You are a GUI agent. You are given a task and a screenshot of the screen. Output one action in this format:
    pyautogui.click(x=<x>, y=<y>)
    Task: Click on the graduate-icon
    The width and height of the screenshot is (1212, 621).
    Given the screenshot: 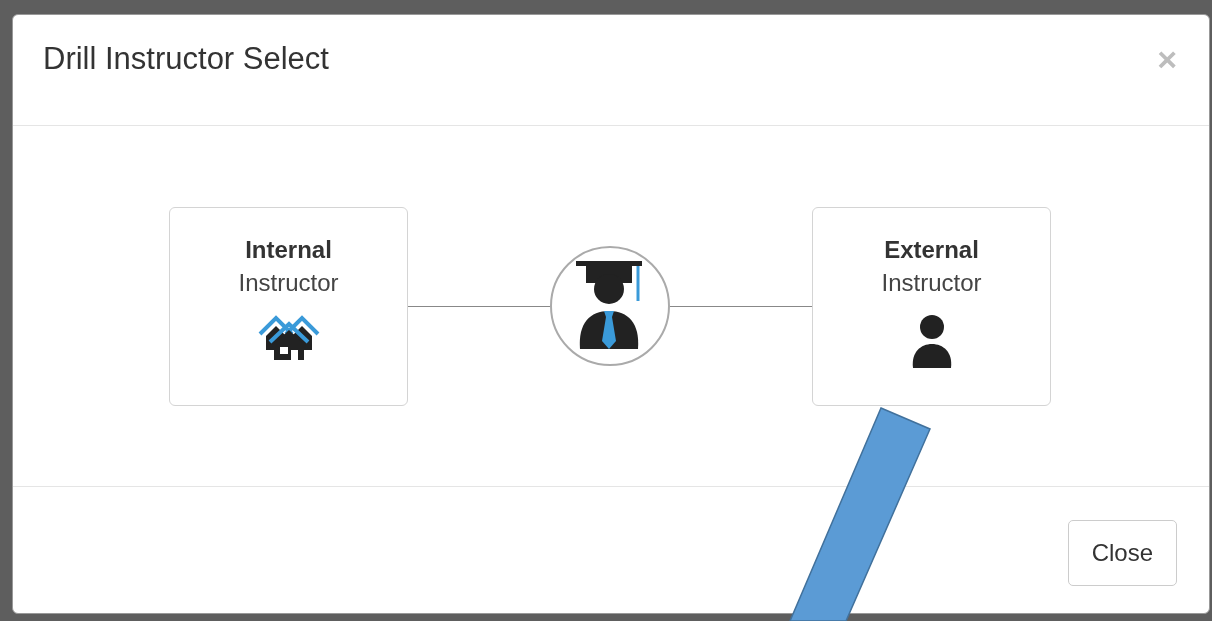 What is the action you would take?
    pyautogui.click(x=610, y=306)
    